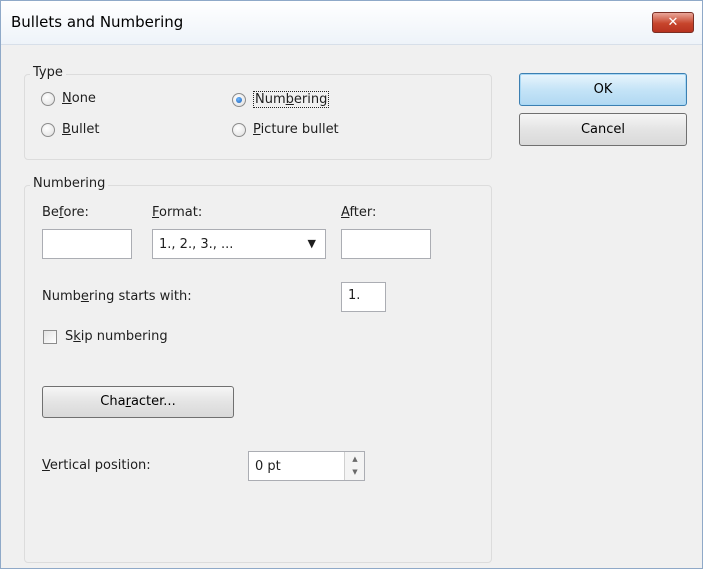 Image resolution: width=703 pixels, height=569 pixels. I want to click on radio-none: None, so click(68, 98).